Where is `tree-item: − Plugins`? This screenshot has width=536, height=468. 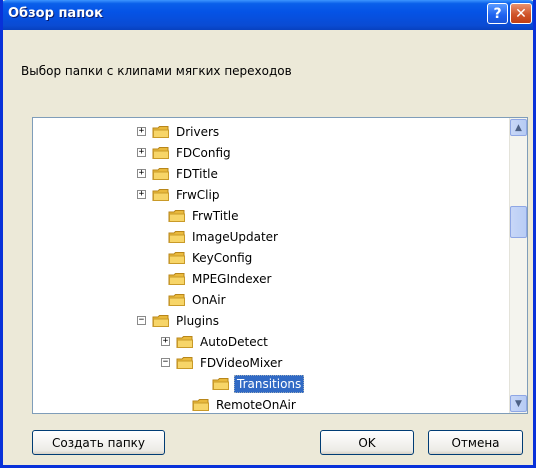 tree-item: − Plugins is located at coordinates (179, 320).